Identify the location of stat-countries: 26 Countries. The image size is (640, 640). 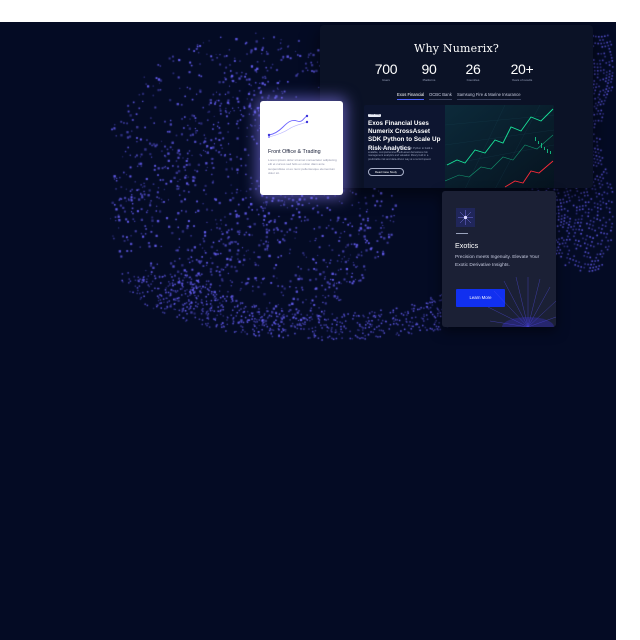
(473, 71).